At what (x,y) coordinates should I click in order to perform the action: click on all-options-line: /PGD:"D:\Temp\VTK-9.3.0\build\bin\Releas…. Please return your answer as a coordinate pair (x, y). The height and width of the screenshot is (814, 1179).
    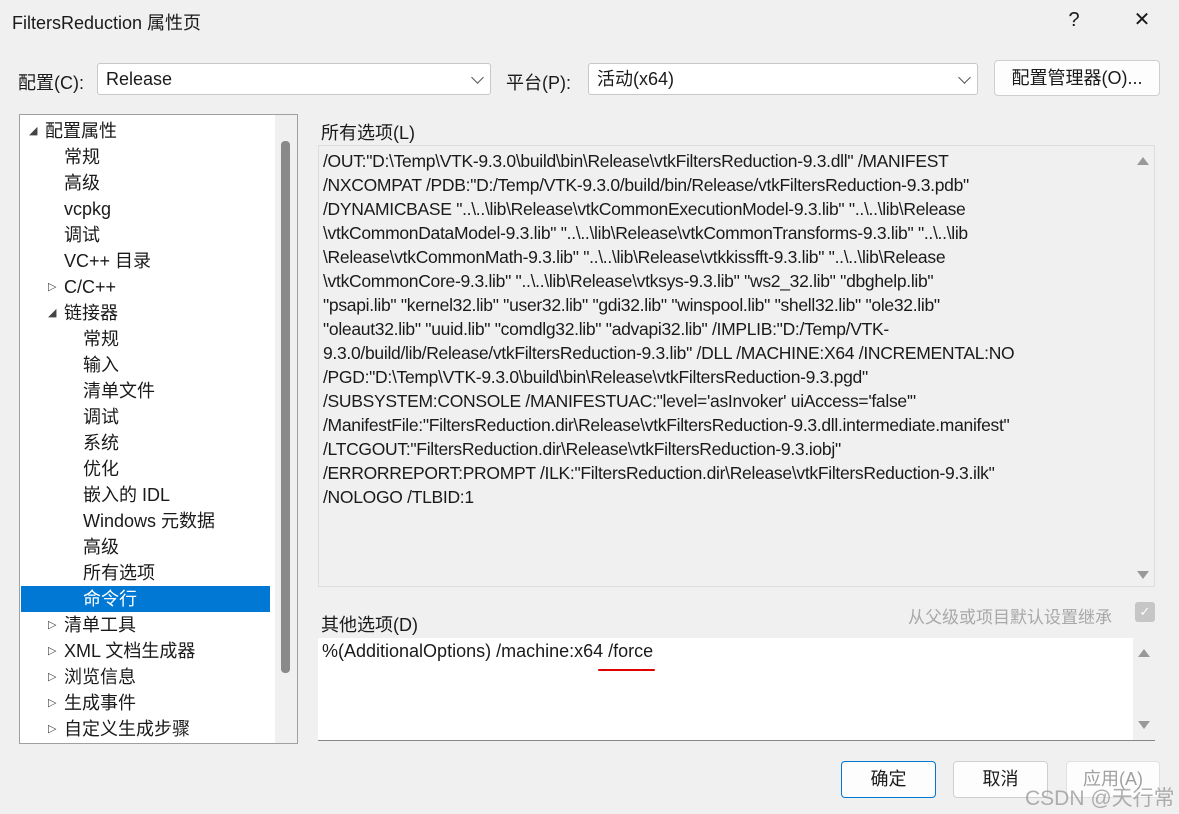
    Looking at the image, I should click on (595, 377).